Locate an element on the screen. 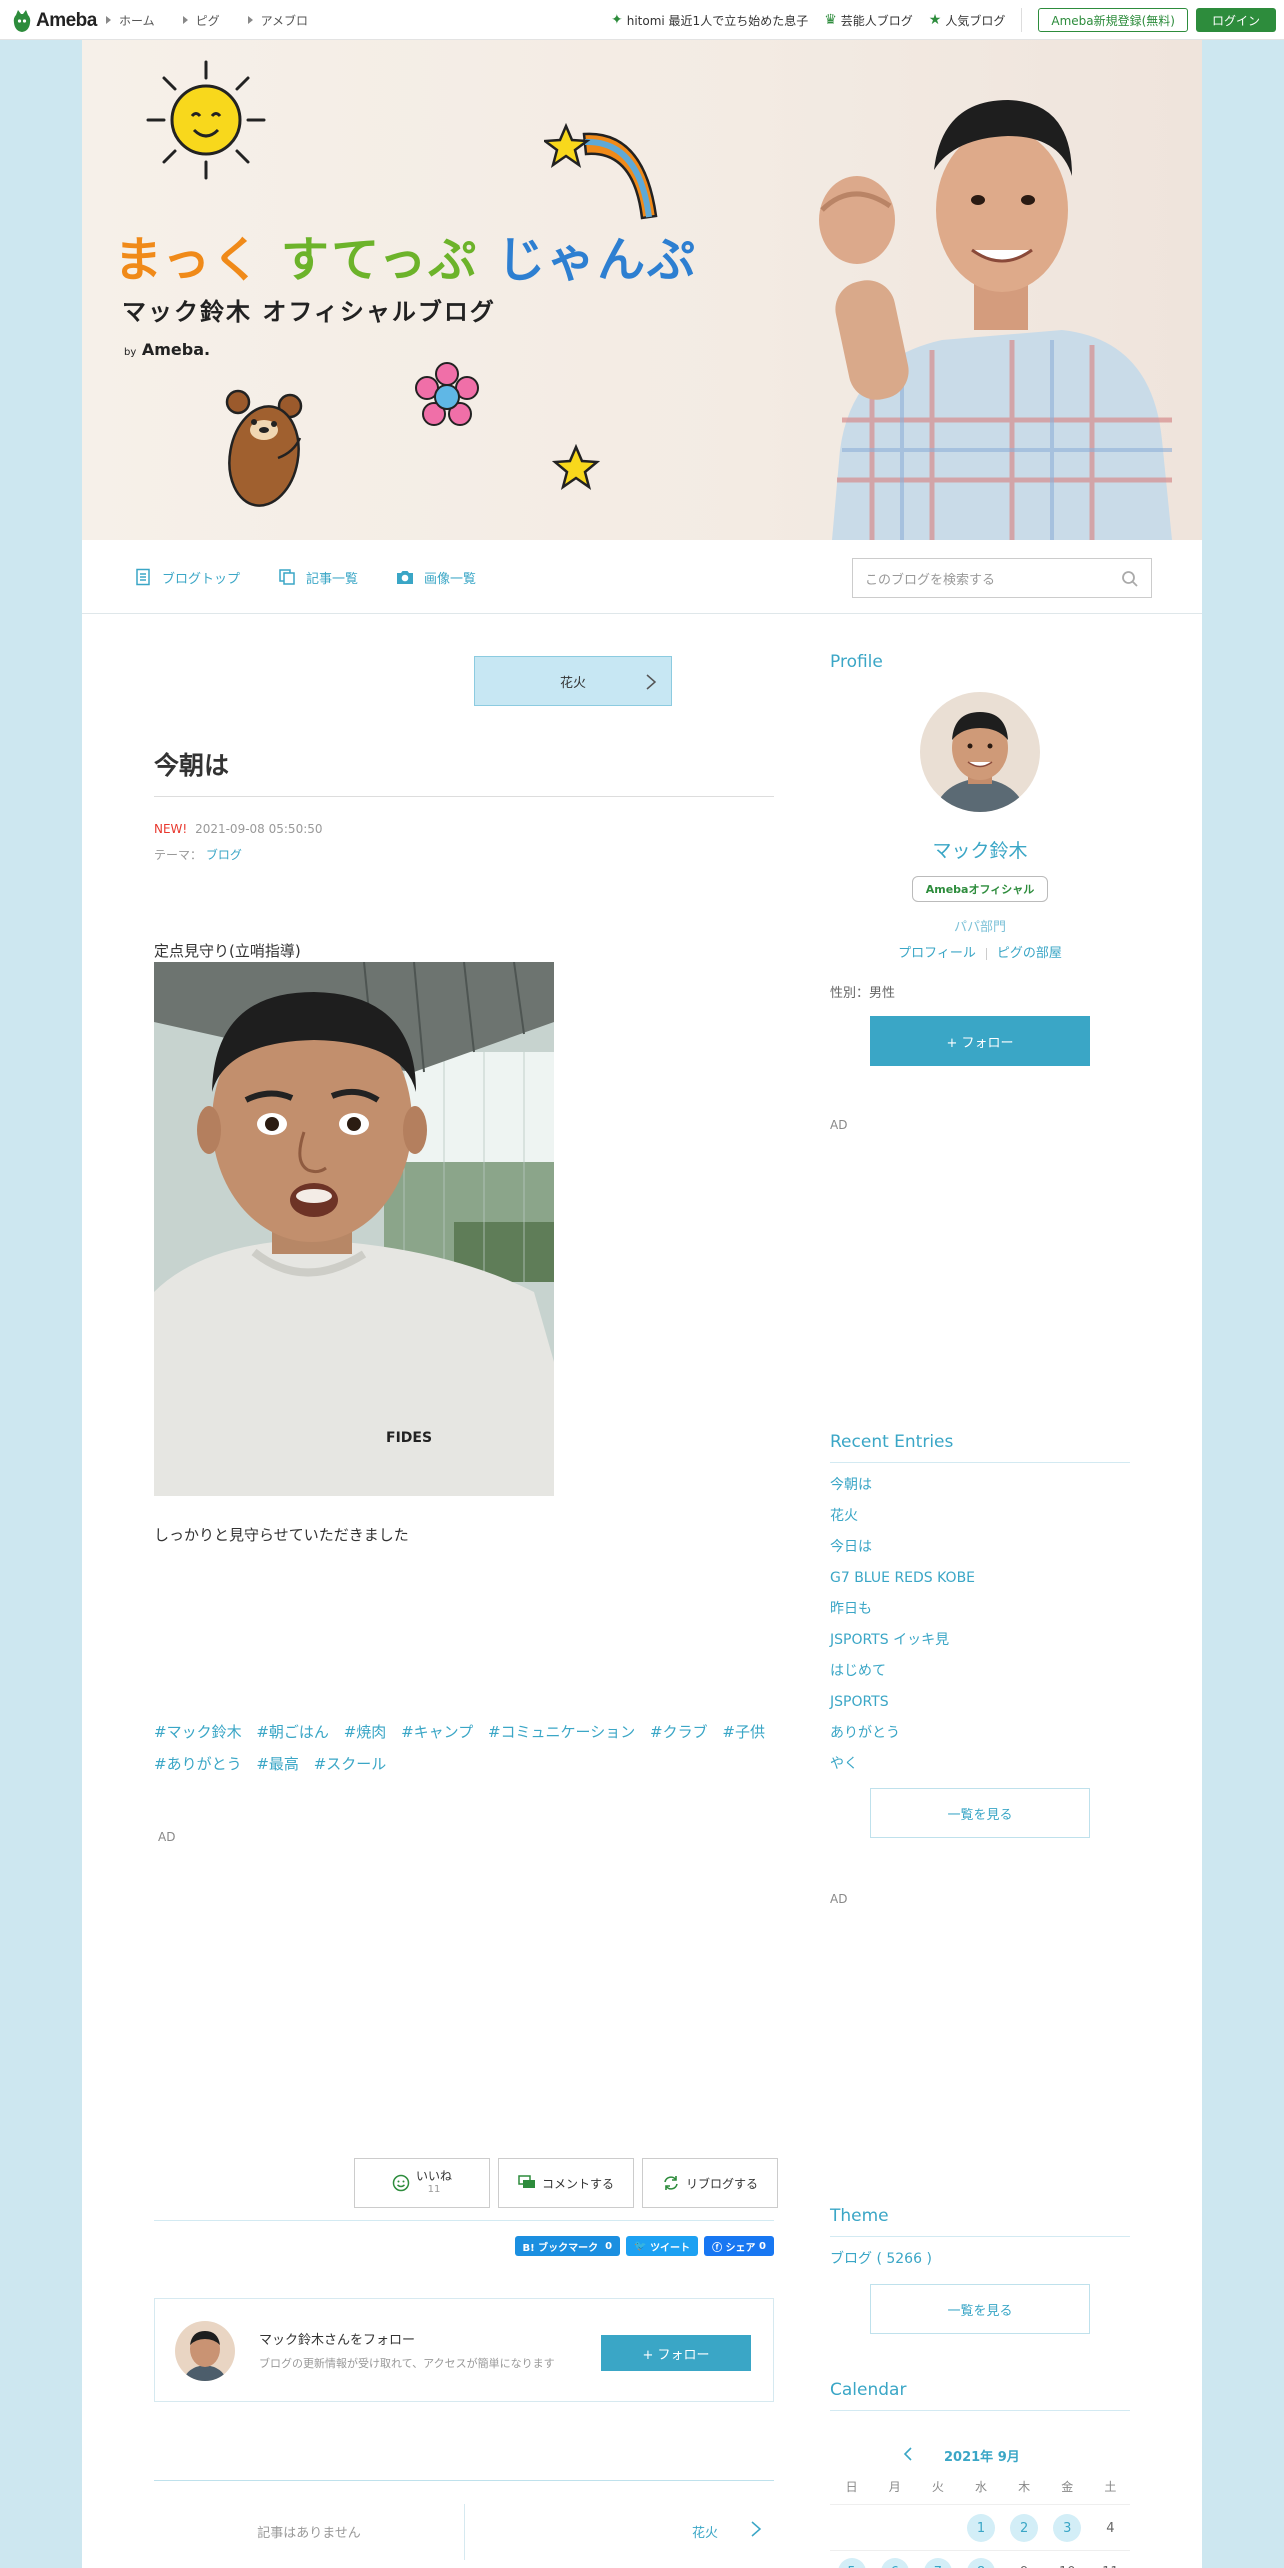 The height and width of the screenshot is (2568, 1284). calendar-day-number: 9 is located at coordinates (1024, 2563).